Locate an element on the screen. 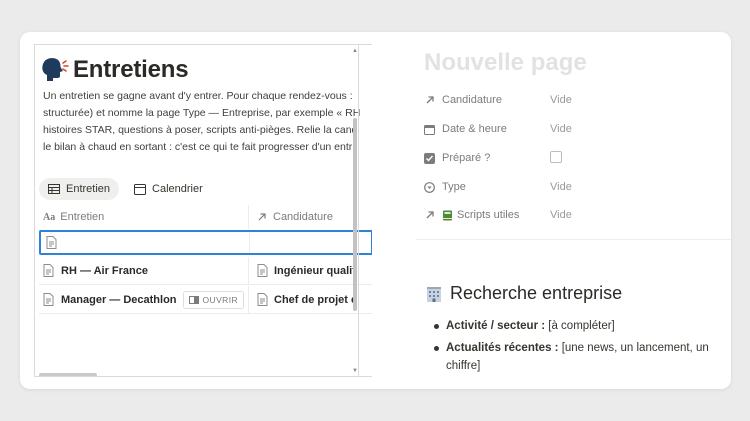 This screenshot has height=421, width=750. open-button: OUVRIR is located at coordinates (213, 300).